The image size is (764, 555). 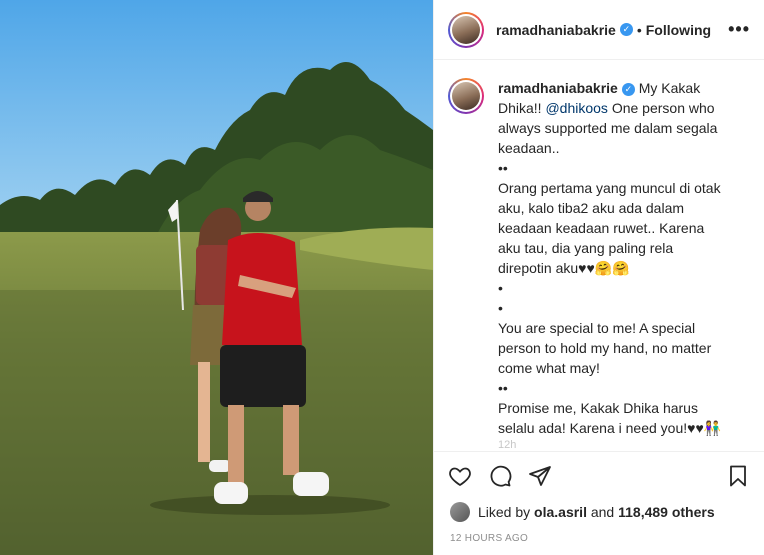 What do you see at coordinates (466, 96) in the screenshot?
I see `caption-avatar` at bounding box center [466, 96].